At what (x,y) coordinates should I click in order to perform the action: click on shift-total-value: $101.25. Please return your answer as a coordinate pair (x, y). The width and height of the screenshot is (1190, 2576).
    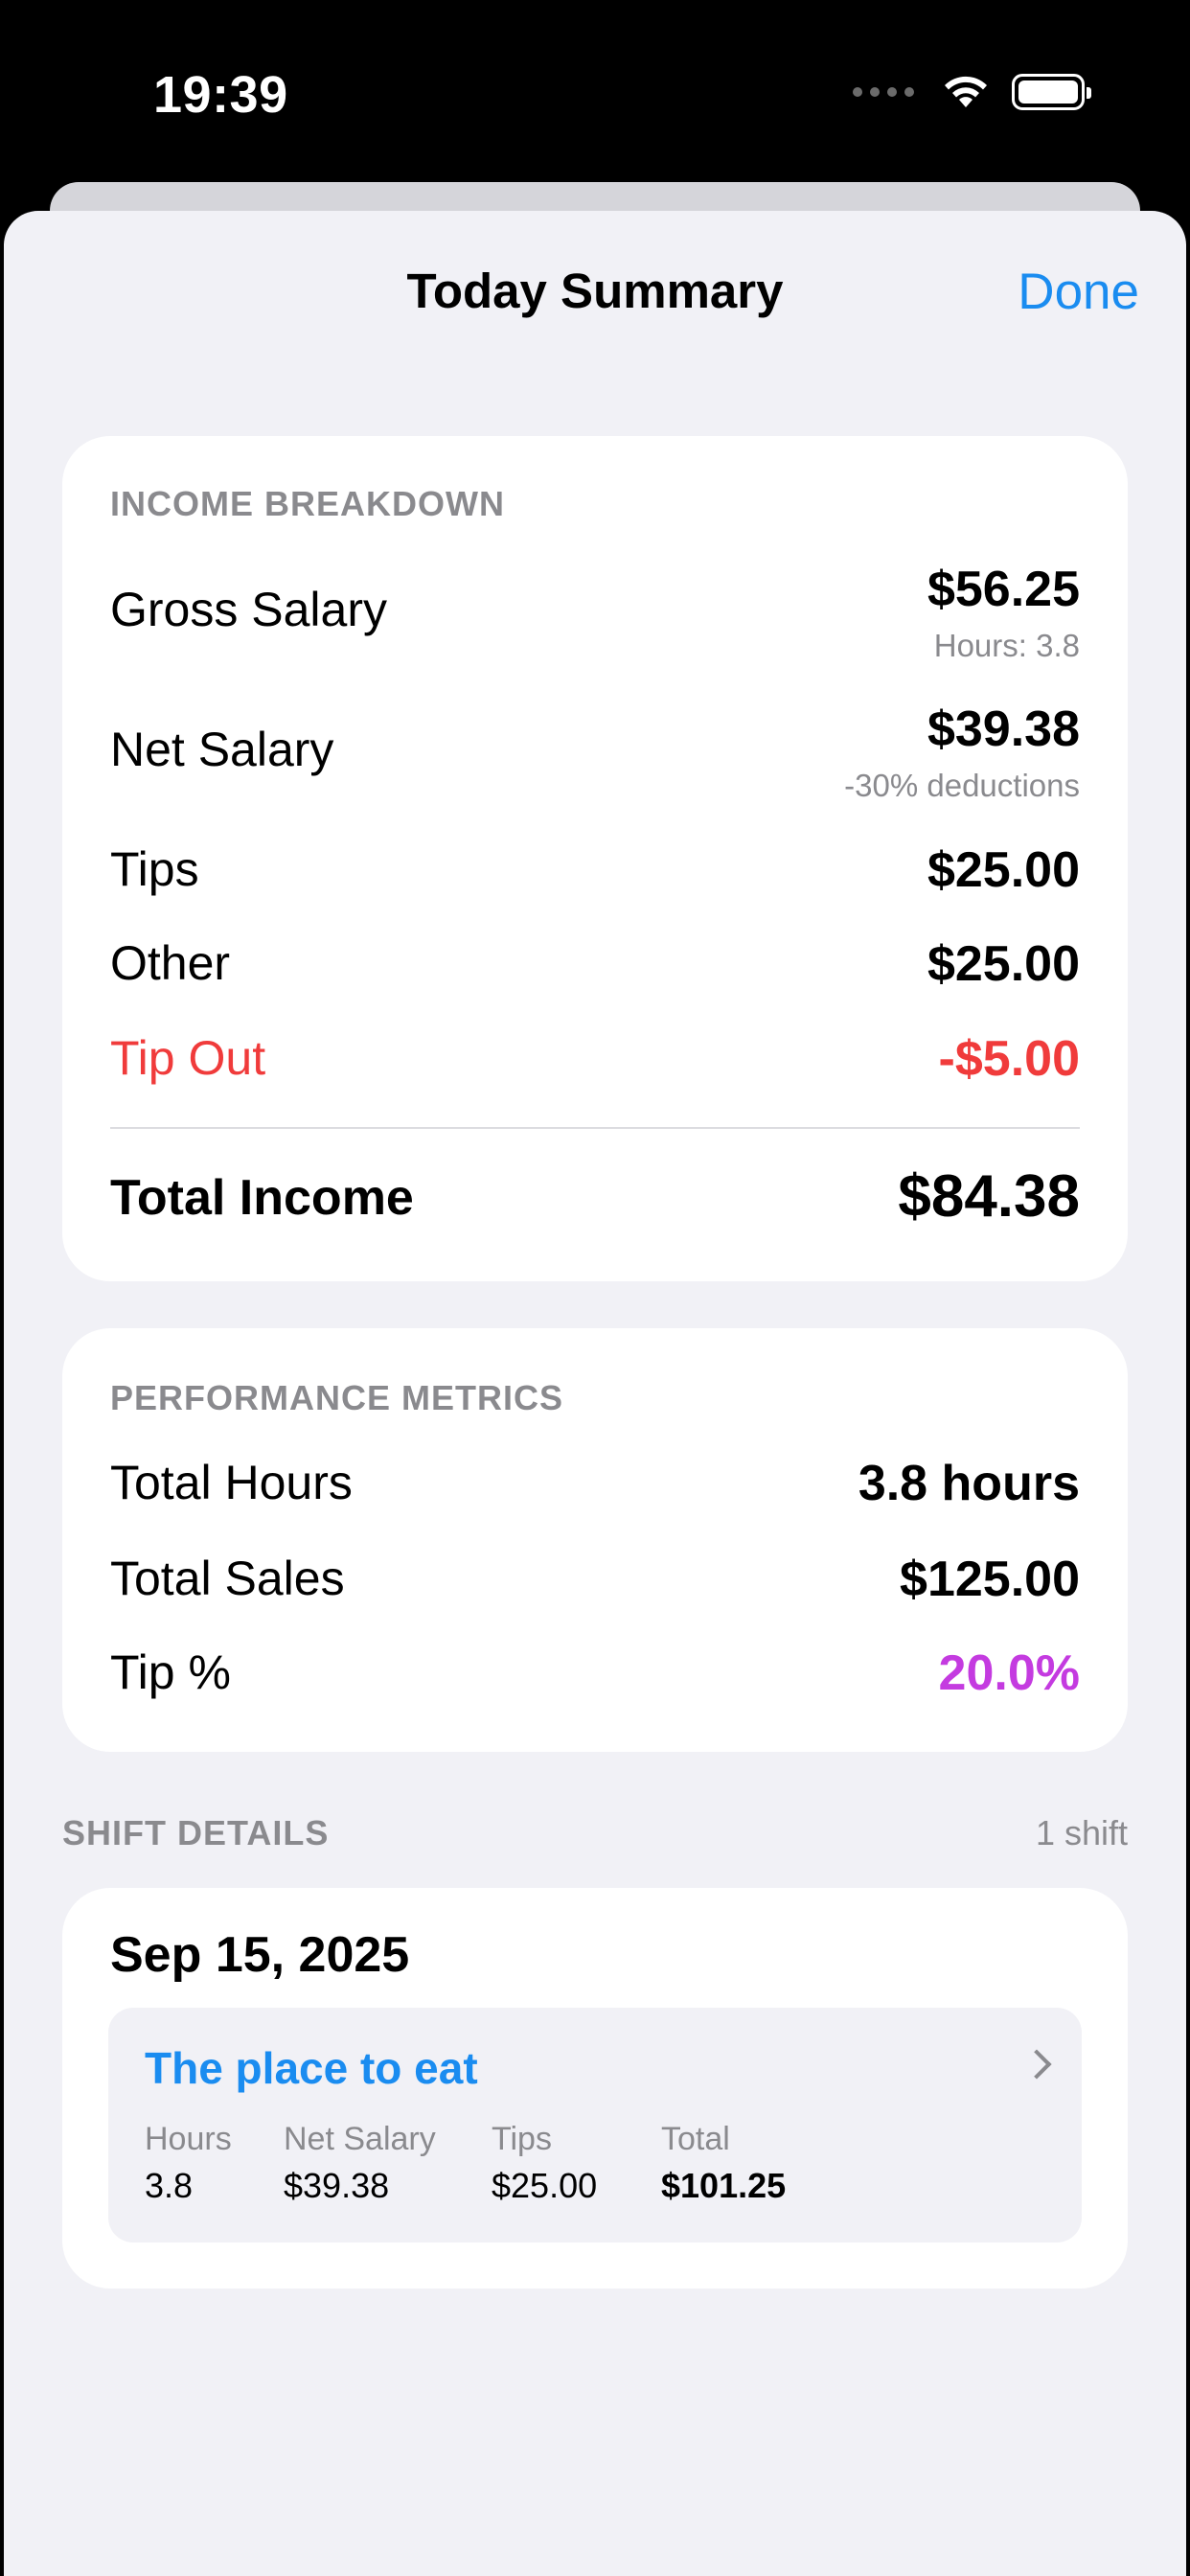
    Looking at the image, I should click on (724, 2185).